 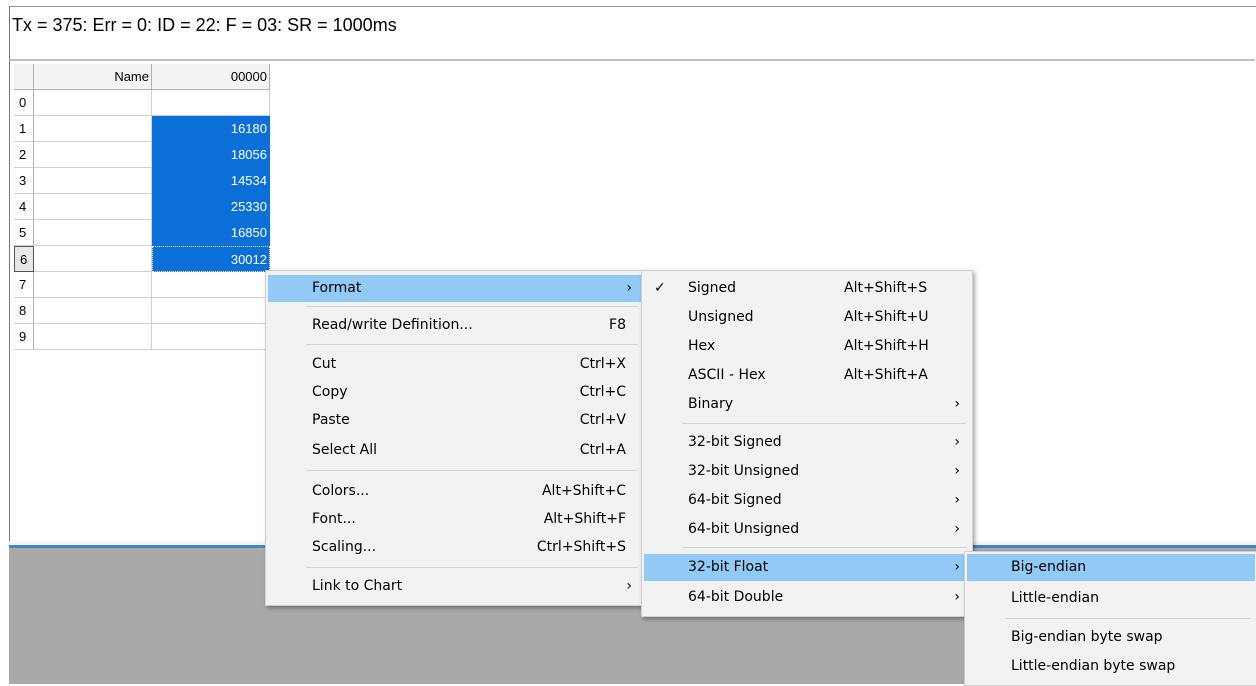 What do you see at coordinates (602, 420) in the screenshot?
I see `menu-shortcut: Ctrl+V` at bounding box center [602, 420].